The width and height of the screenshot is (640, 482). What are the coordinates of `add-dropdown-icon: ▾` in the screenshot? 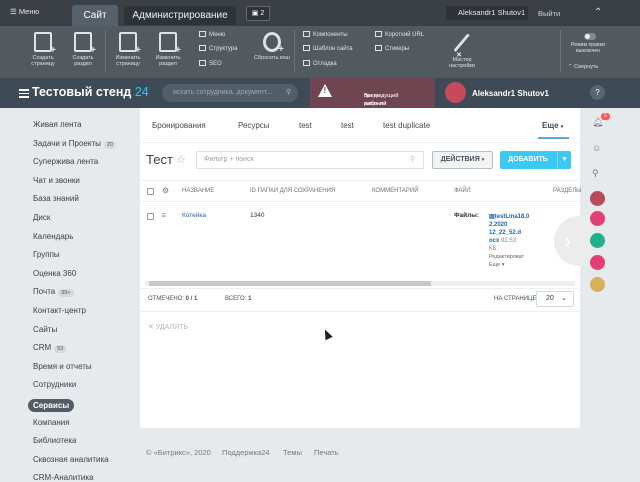 It's located at (564, 160).